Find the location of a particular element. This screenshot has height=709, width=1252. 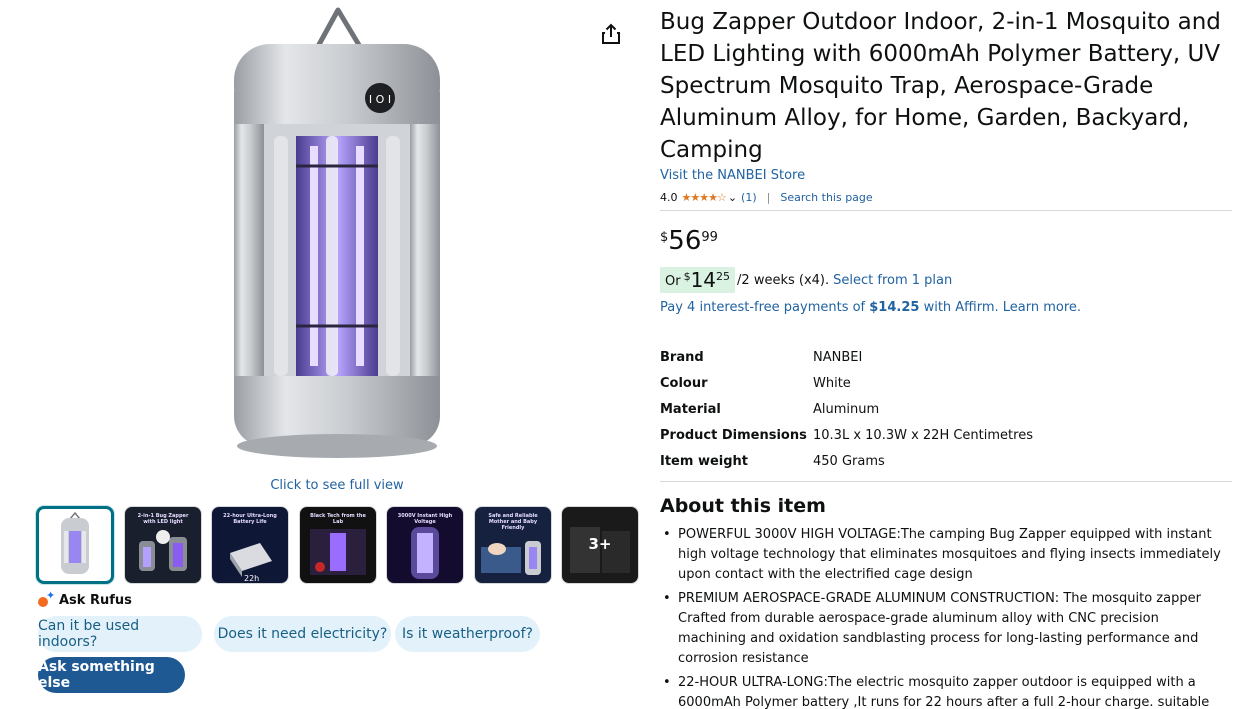

price: $ 56 99 is located at coordinates (689, 241).